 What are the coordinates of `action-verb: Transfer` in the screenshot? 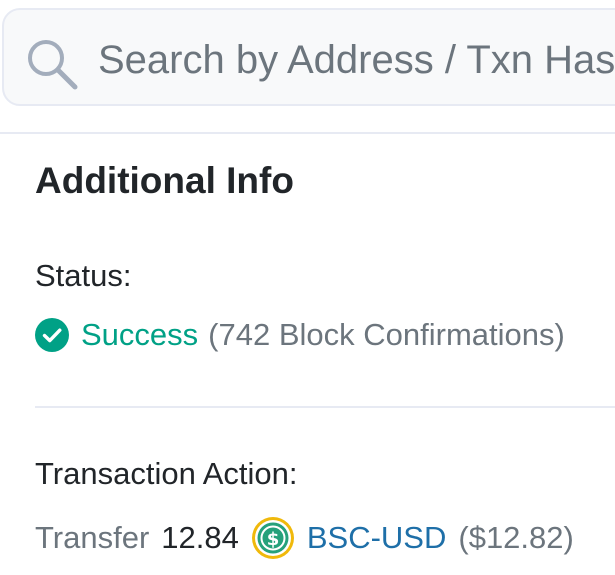 It's located at (92, 537).